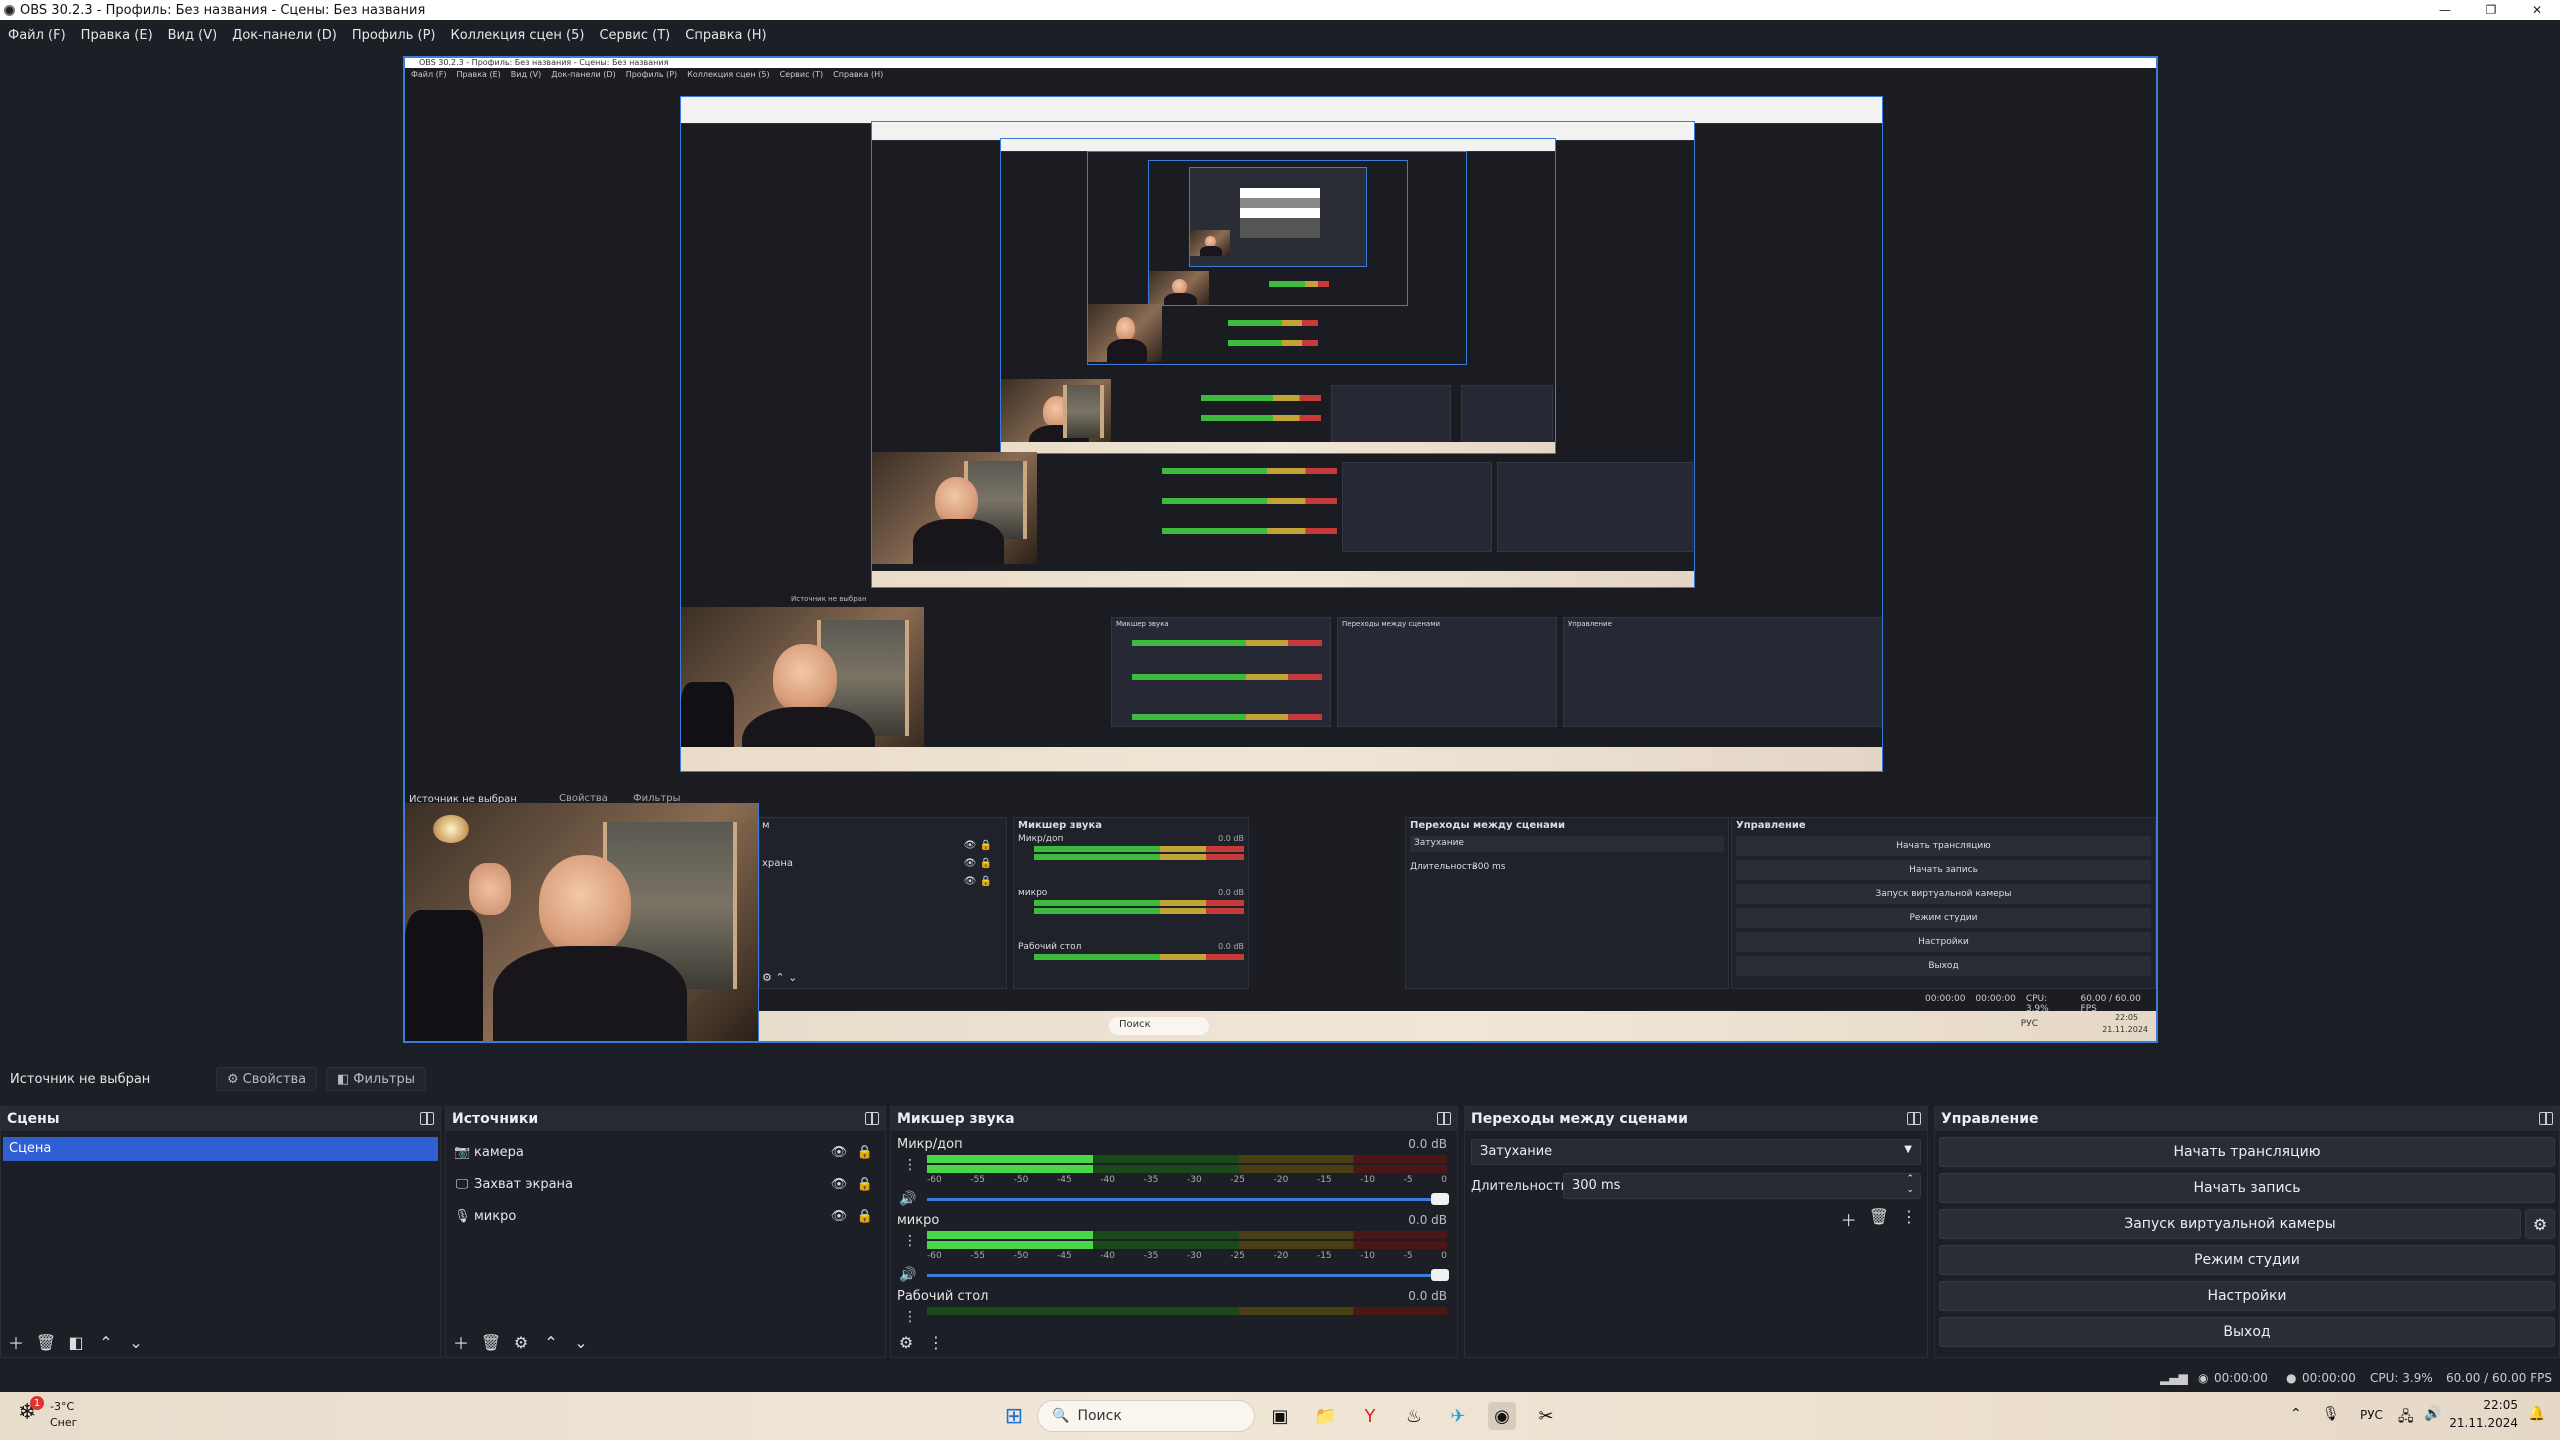  What do you see at coordinates (37, 35) in the screenshot?
I see `menu-file: Файл (F)` at bounding box center [37, 35].